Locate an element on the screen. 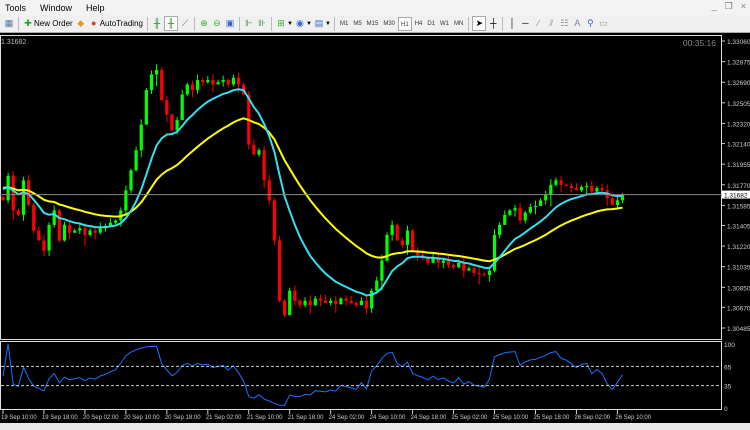 This screenshot has width=750, height=430. metaeditor-button: ◆ is located at coordinates (81, 23).